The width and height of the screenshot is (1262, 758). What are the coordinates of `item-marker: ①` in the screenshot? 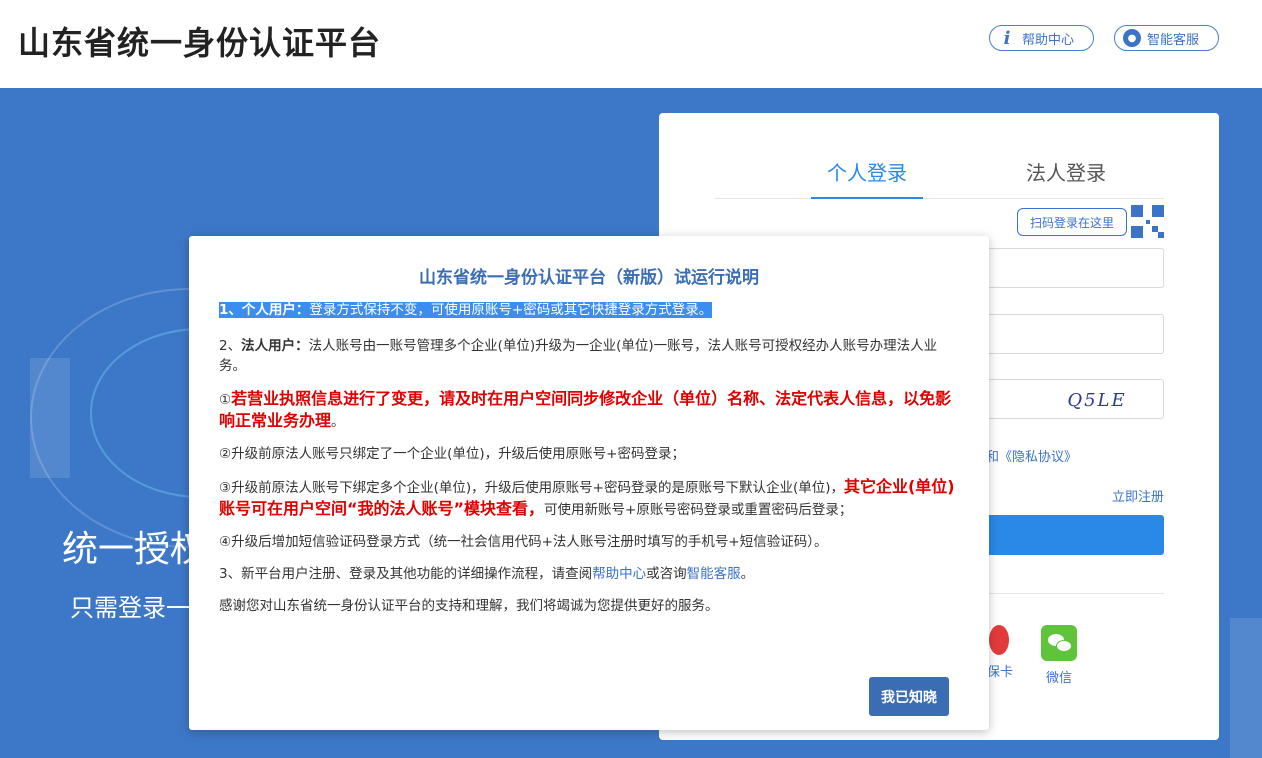 It's located at (225, 400).